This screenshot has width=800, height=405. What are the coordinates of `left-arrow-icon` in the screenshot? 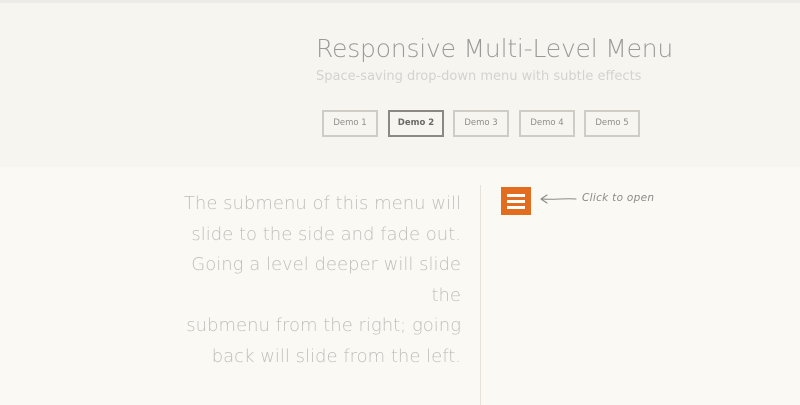 It's located at (558, 199).